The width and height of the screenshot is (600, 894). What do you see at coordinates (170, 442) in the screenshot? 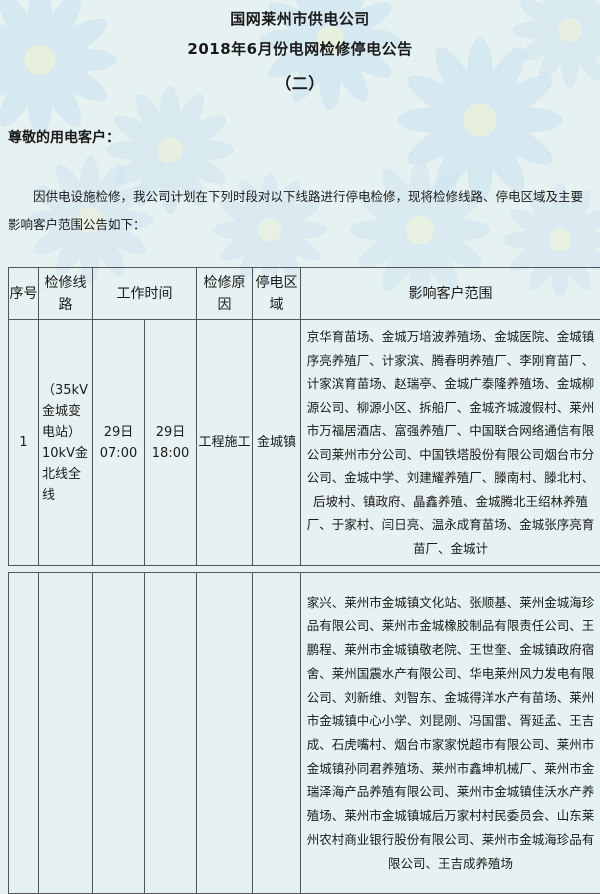
I see `row-end-time: 29日18:00` at bounding box center [170, 442].